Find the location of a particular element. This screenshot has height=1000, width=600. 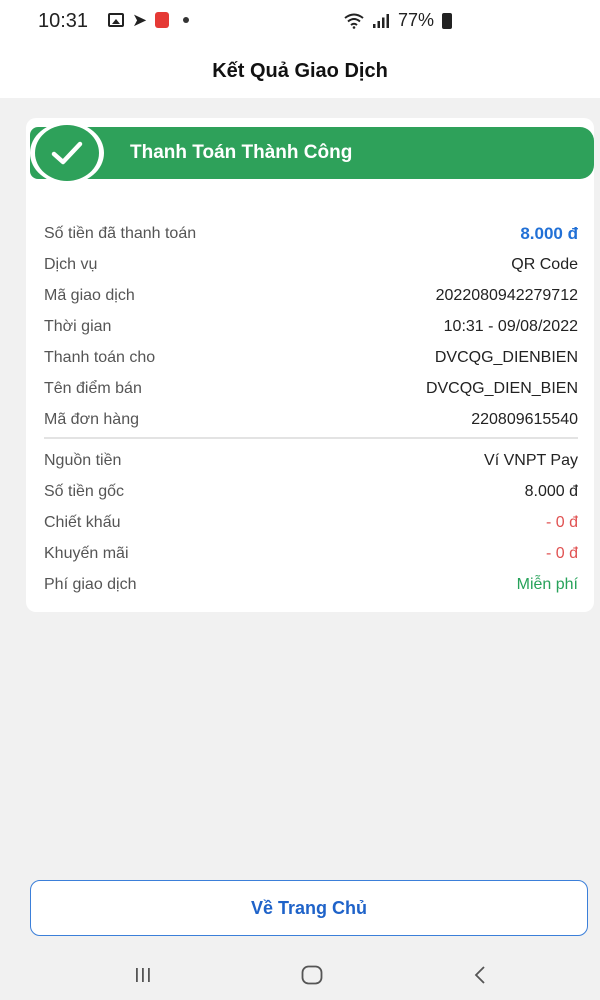

send-icon: ➤ is located at coordinates (140, 20).